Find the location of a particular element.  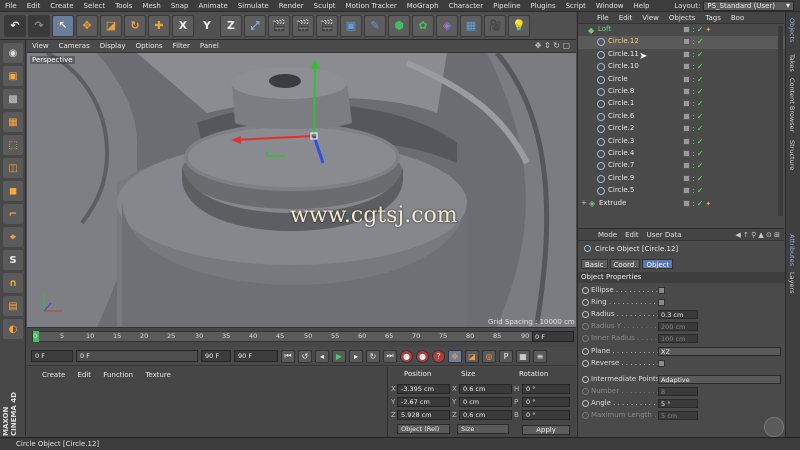

recent-tools-button: ✚ is located at coordinates (159, 25).